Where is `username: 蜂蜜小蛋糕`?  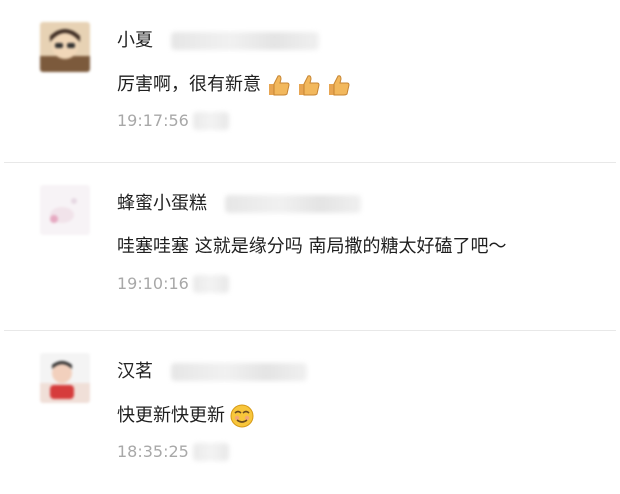 username: 蜂蜜小蛋糕 is located at coordinates (162, 204).